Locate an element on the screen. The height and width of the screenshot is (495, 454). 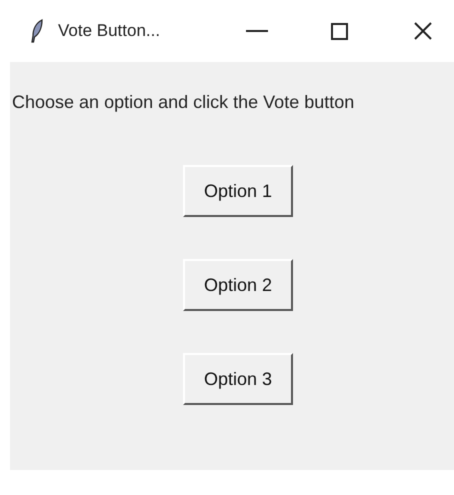
option-button: Option 3 is located at coordinates (238, 379).